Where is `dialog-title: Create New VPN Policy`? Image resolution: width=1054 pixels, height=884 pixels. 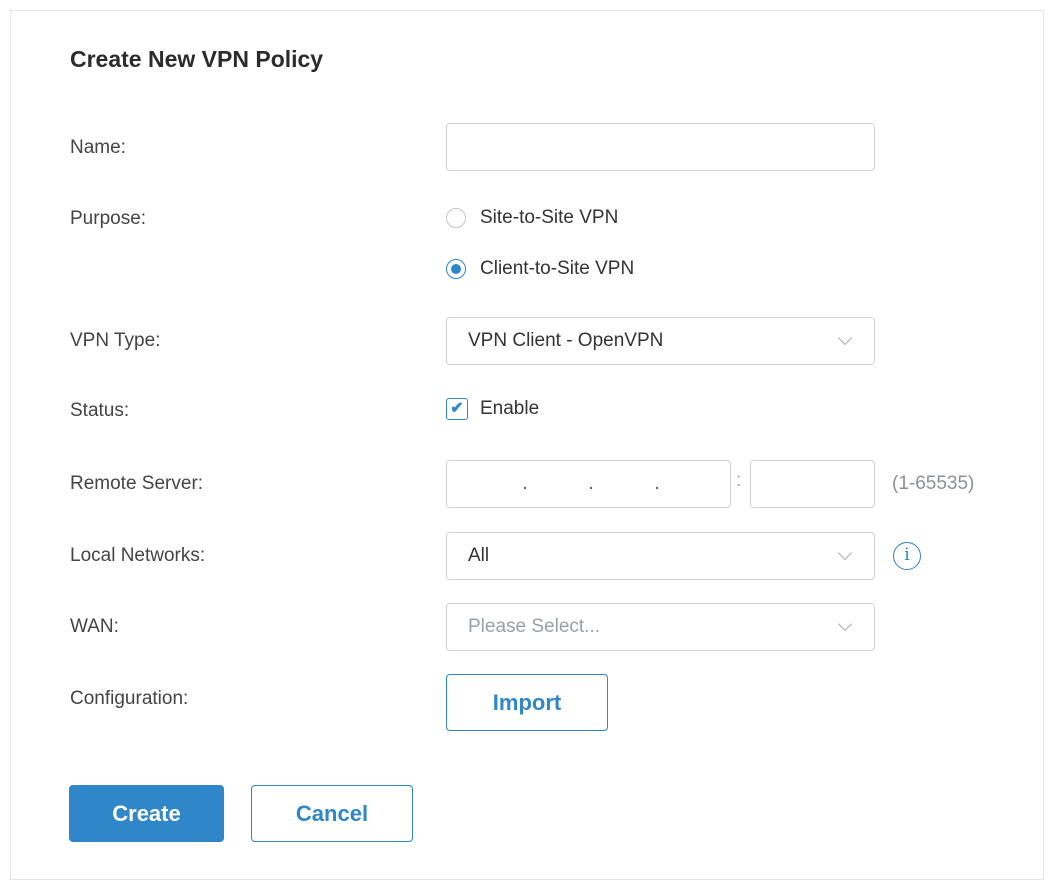 dialog-title: Create New VPN Policy is located at coordinates (197, 59).